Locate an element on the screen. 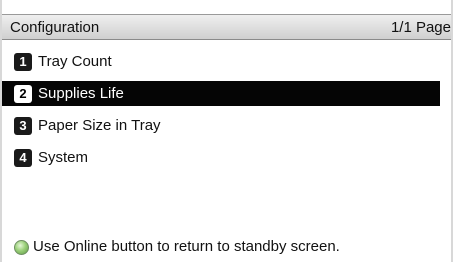  menu-item-label: Tray Count is located at coordinates (75, 61).